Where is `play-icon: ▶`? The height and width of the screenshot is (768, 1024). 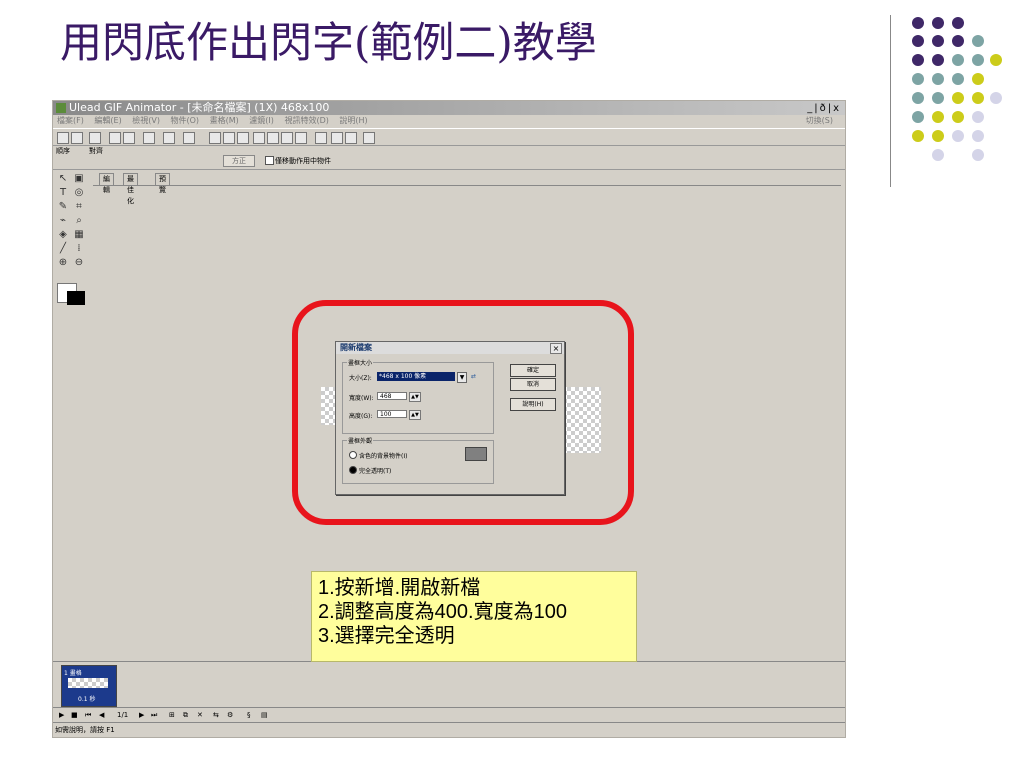 play-icon: ▶ is located at coordinates (61, 715).